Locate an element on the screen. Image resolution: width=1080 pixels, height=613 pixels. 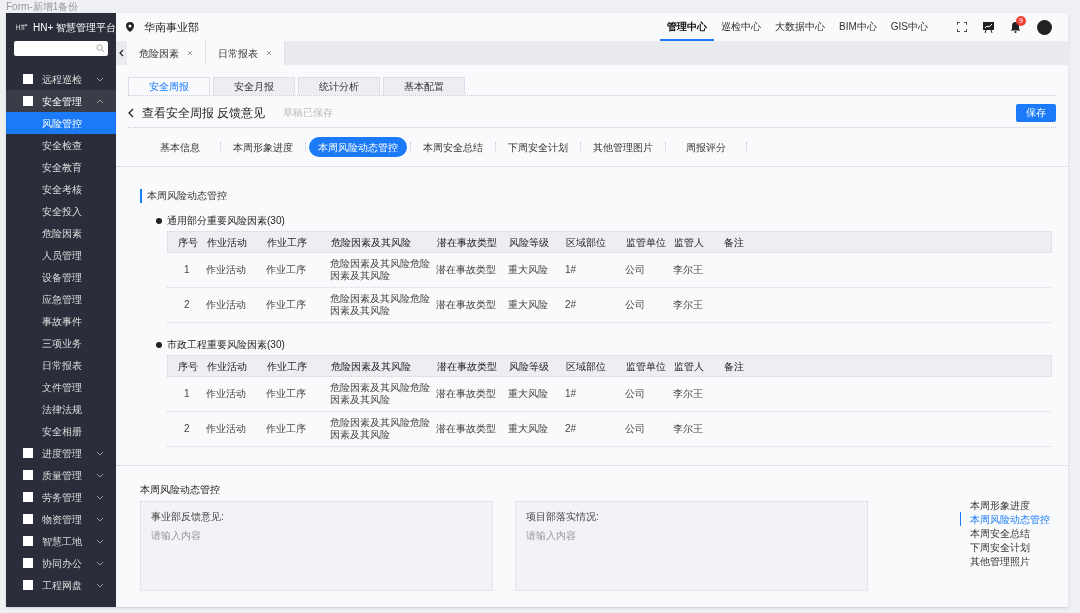
section-tab: 基本信息 is located at coordinates (180, 147).